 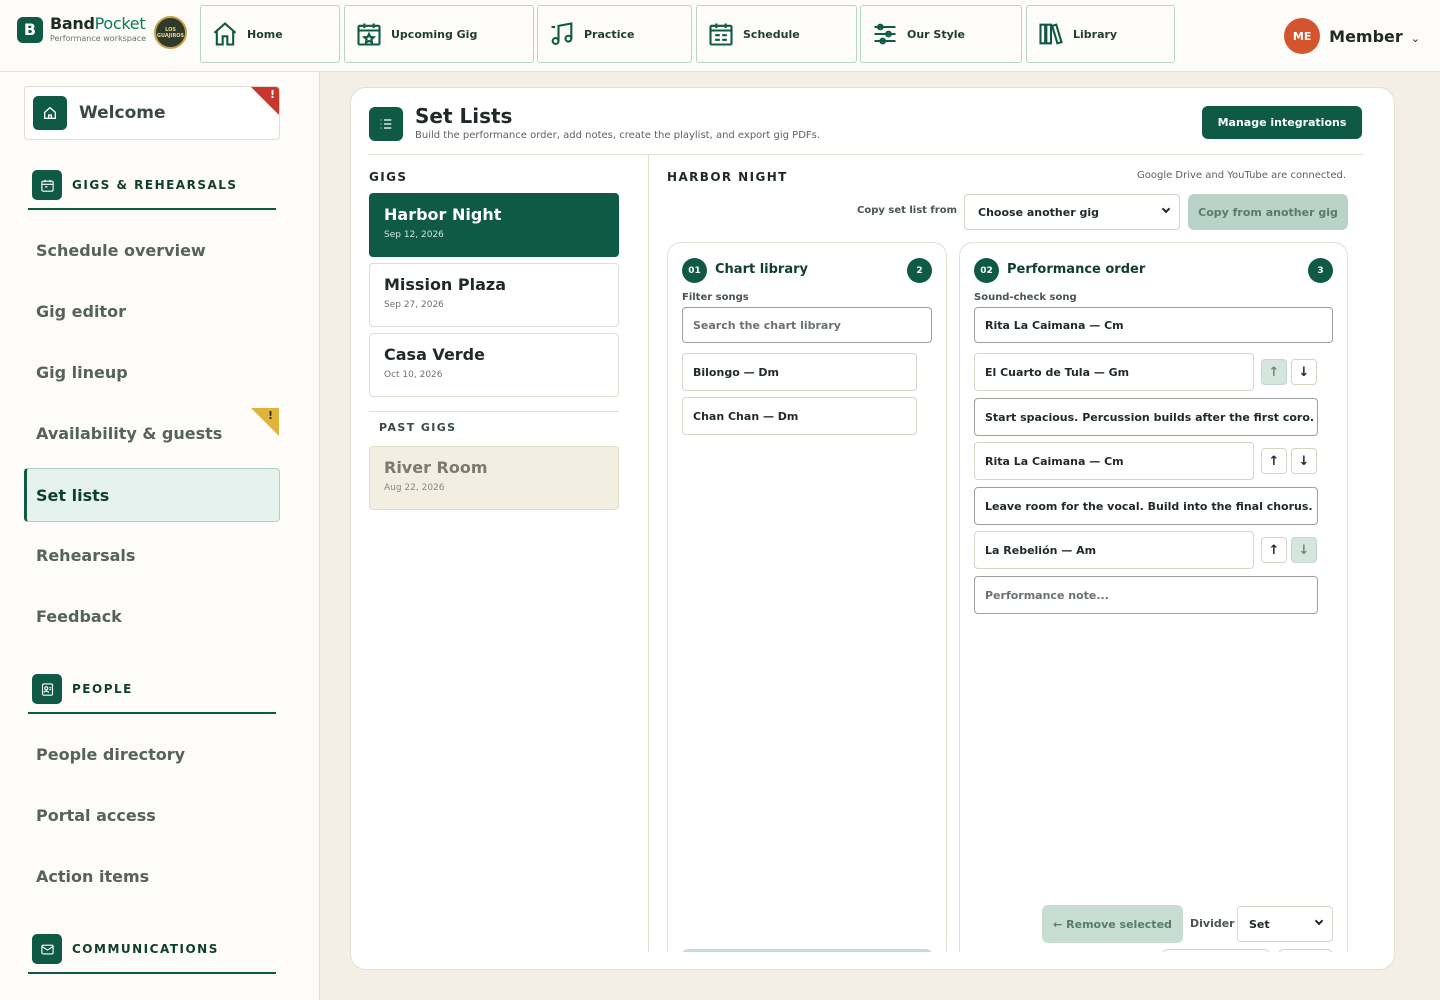 I want to click on sidebar-item-portal-access: Portal access, so click(x=96, y=815).